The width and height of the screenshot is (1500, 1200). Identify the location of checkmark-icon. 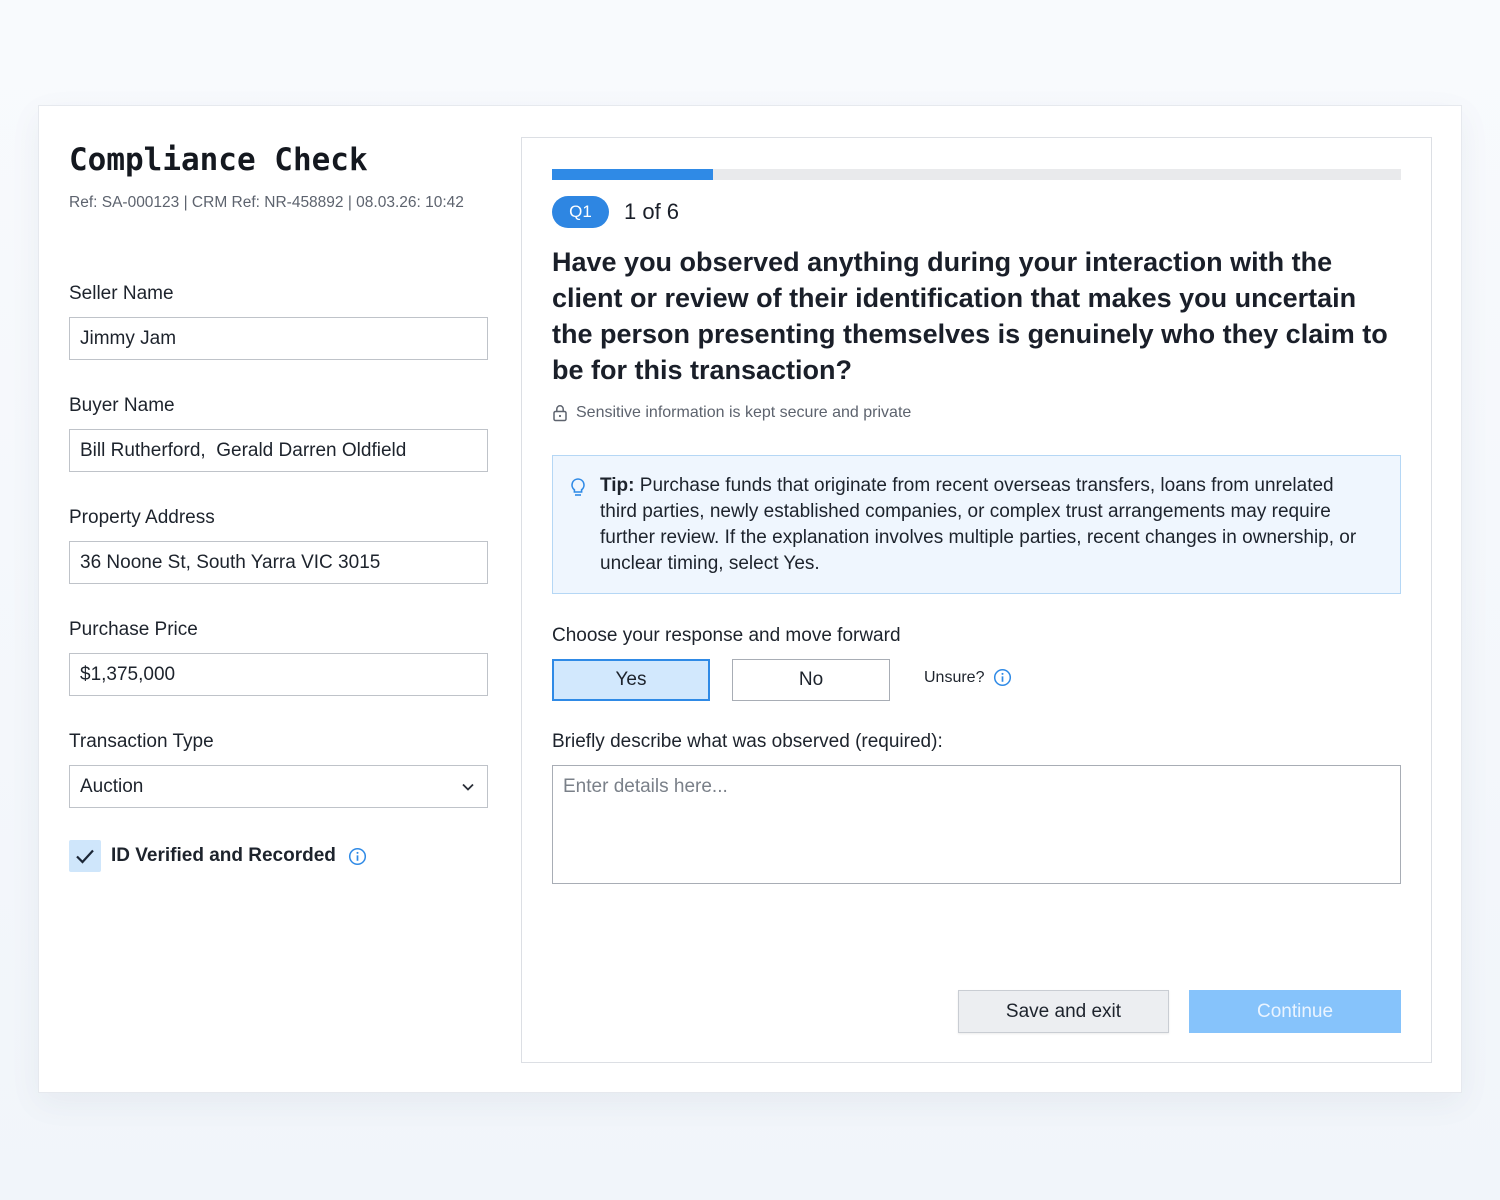
(85, 856).